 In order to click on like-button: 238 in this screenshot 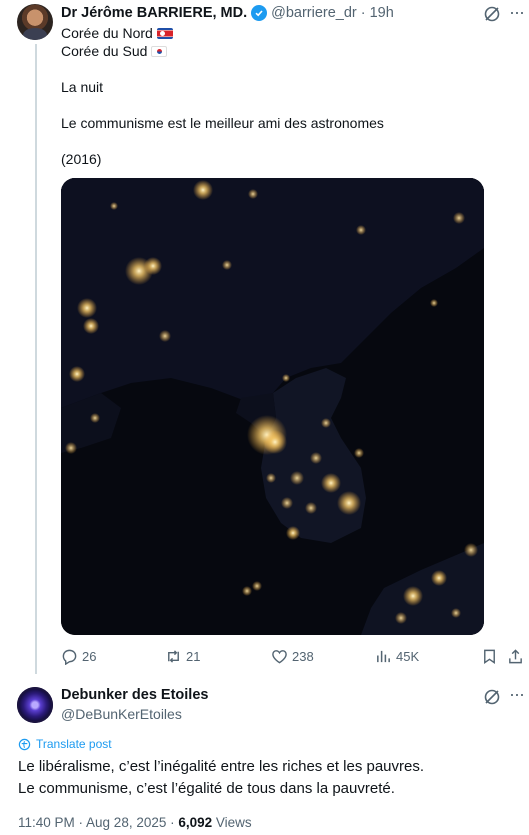, I will do `click(292, 656)`.